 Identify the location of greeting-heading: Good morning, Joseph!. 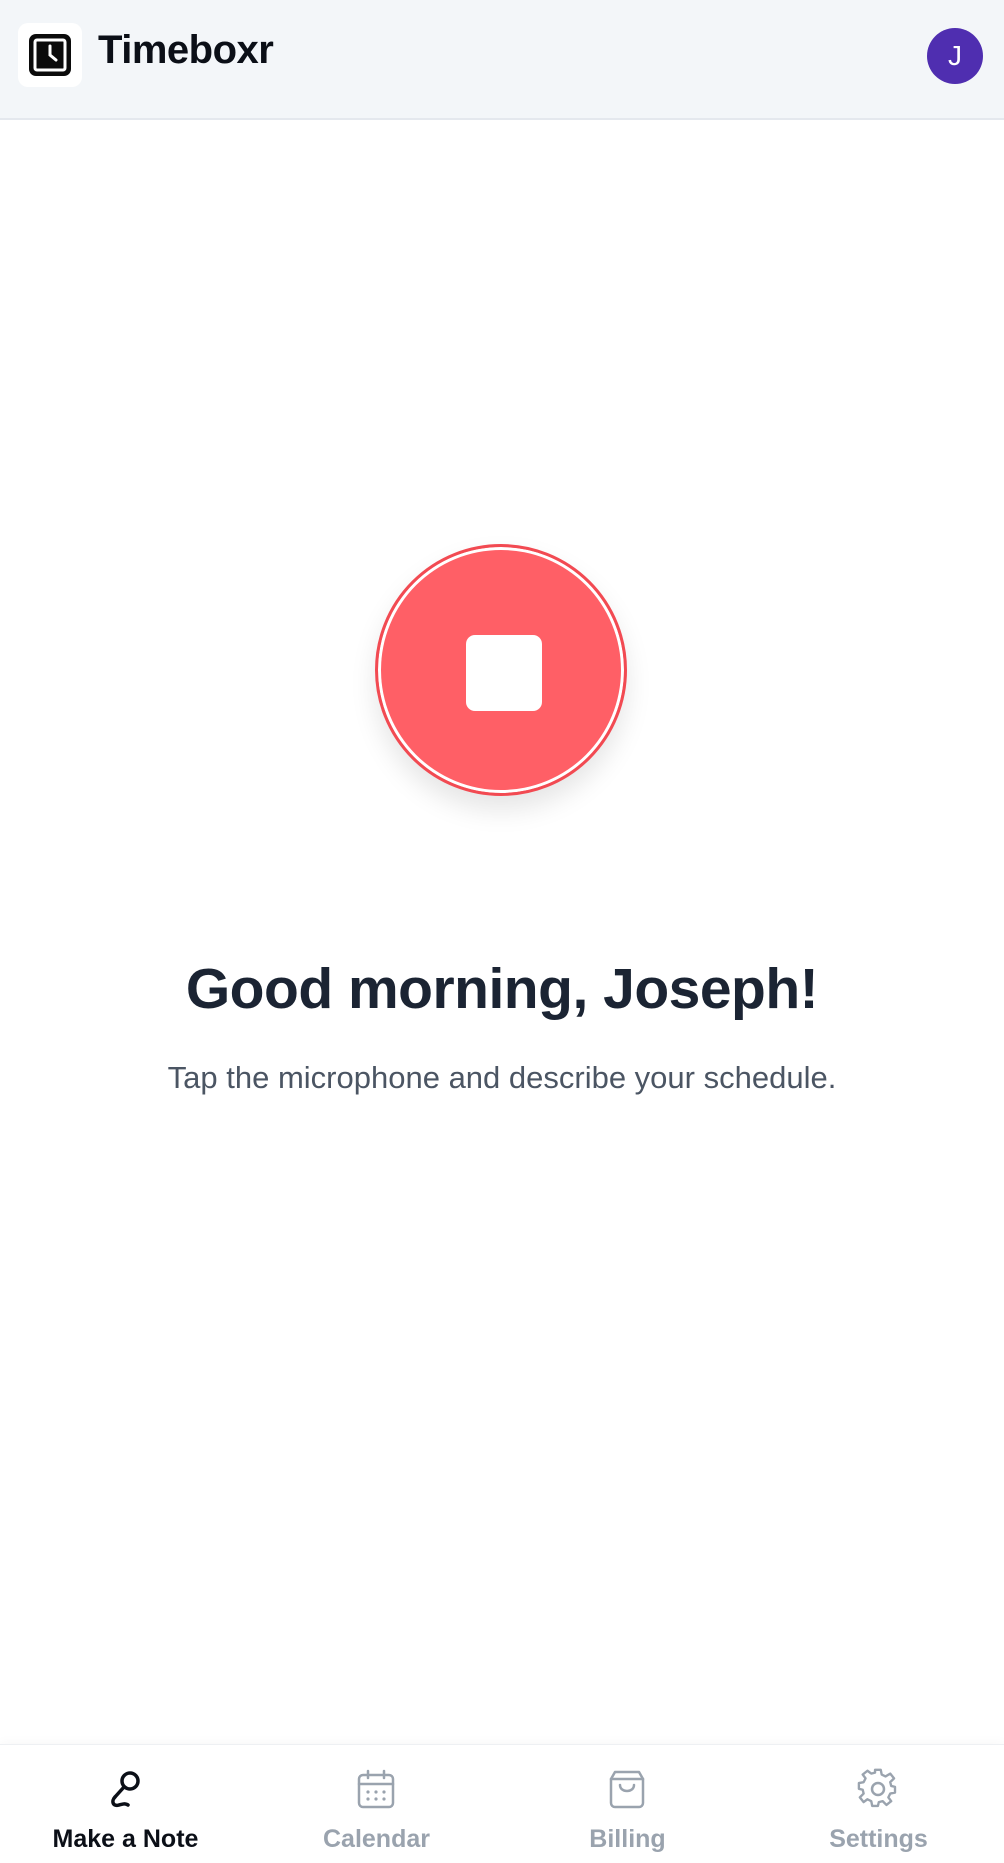
(502, 989).